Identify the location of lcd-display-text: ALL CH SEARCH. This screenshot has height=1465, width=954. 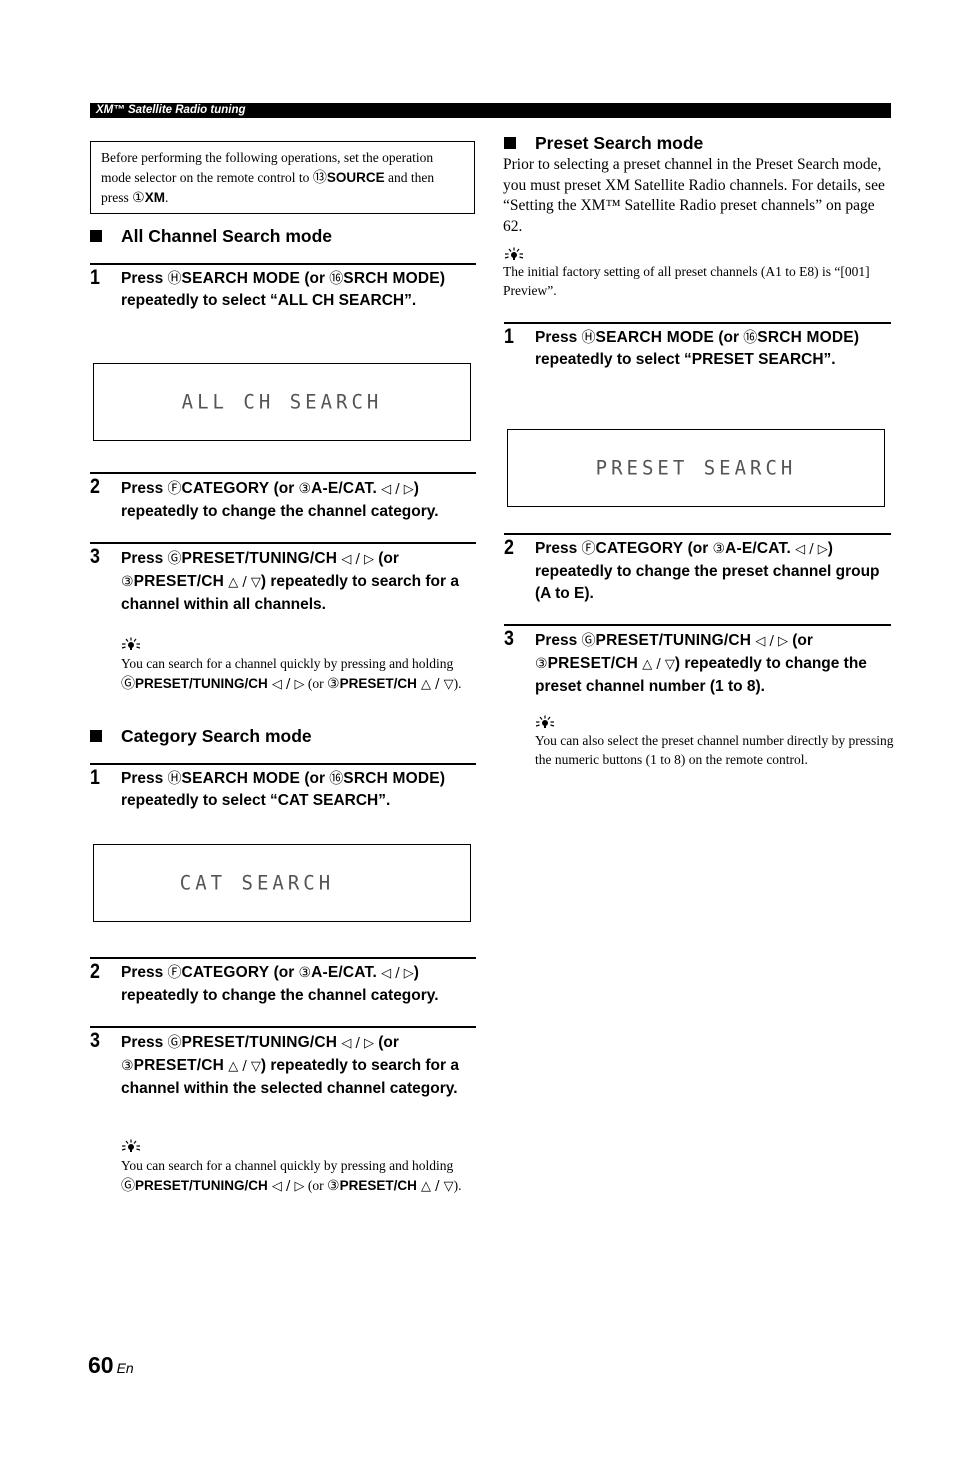
(282, 402).